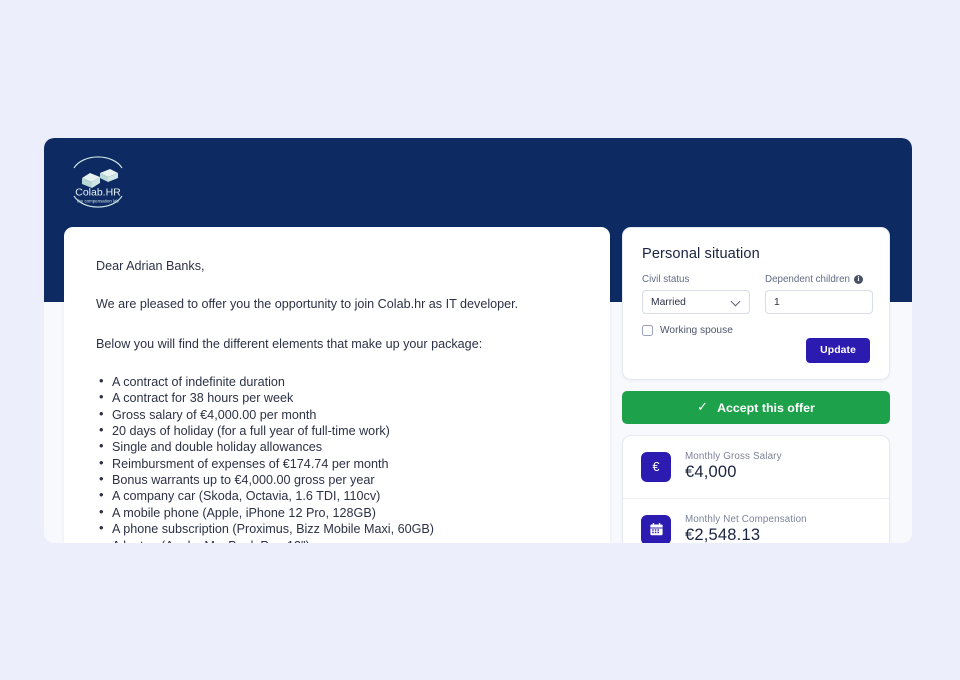  I want to click on check-icon: ✓, so click(703, 406).